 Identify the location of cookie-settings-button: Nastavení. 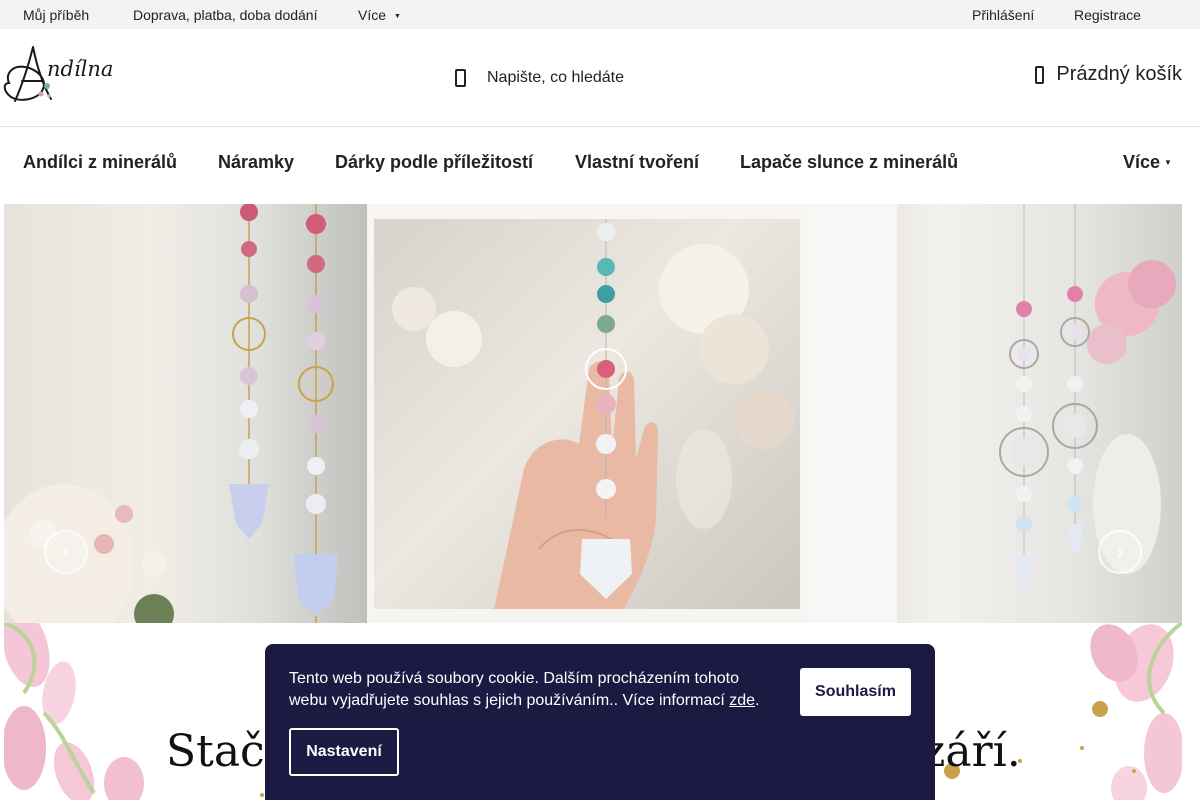
(344, 752).